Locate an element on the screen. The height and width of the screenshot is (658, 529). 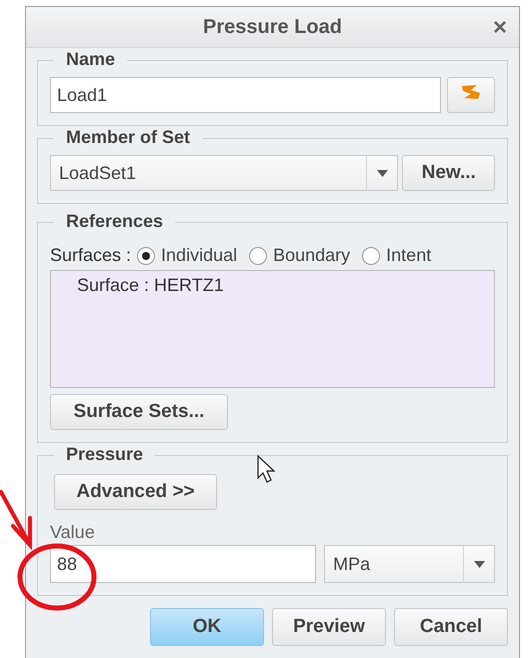
dialog-button: Preview is located at coordinates (329, 627).